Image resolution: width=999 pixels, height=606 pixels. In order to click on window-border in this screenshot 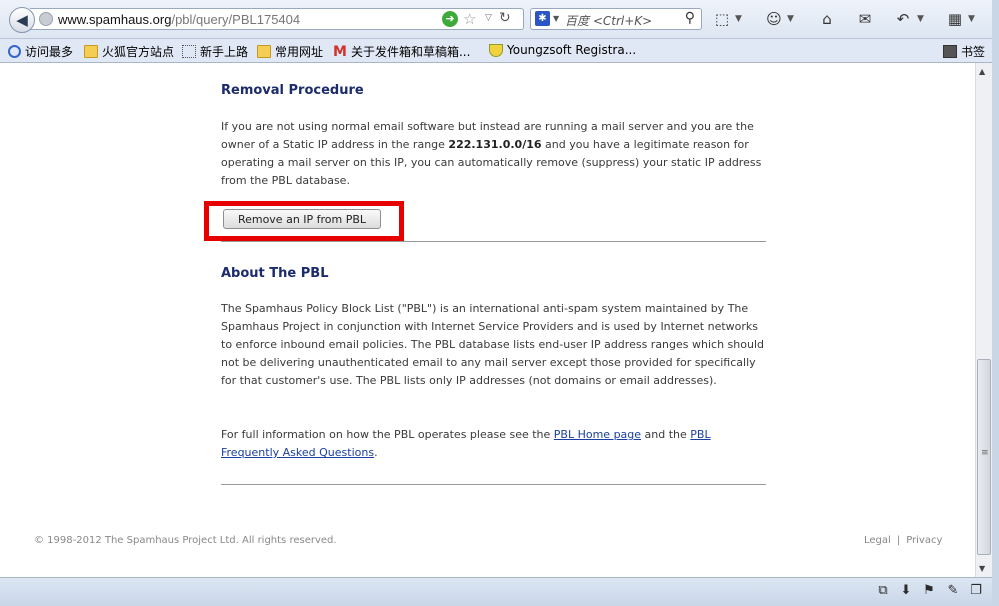, I will do `click(995, 303)`.